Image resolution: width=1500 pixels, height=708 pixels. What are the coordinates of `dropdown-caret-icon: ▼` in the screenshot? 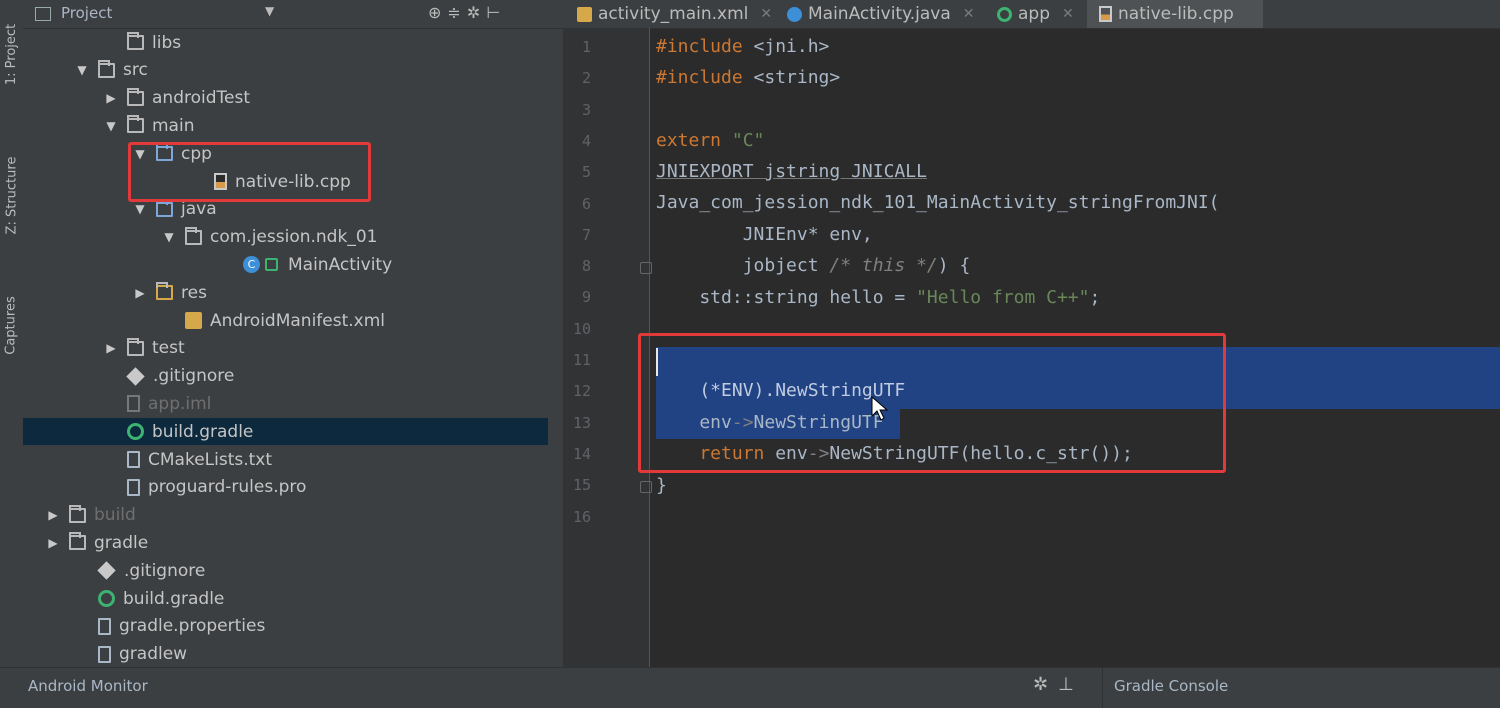 It's located at (269, 11).